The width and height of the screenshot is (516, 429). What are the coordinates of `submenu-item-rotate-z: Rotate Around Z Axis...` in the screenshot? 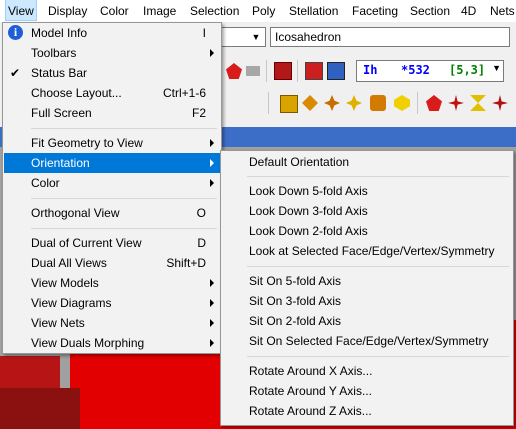 It's located at (367, 411).